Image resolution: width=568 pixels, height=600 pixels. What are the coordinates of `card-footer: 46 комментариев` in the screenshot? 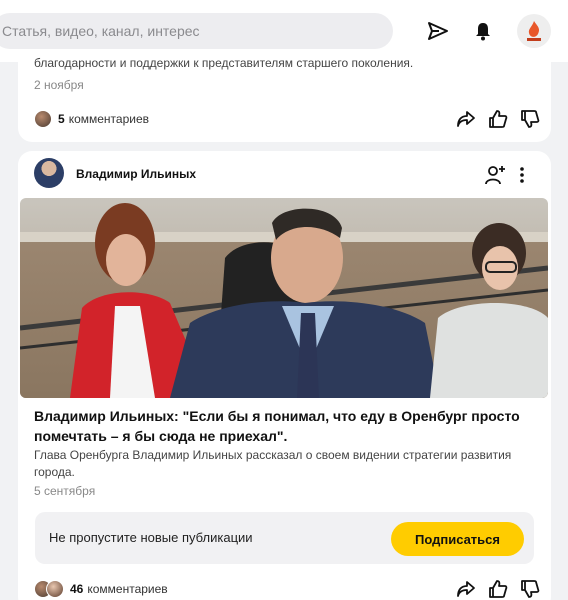 It's located at (284, 587).